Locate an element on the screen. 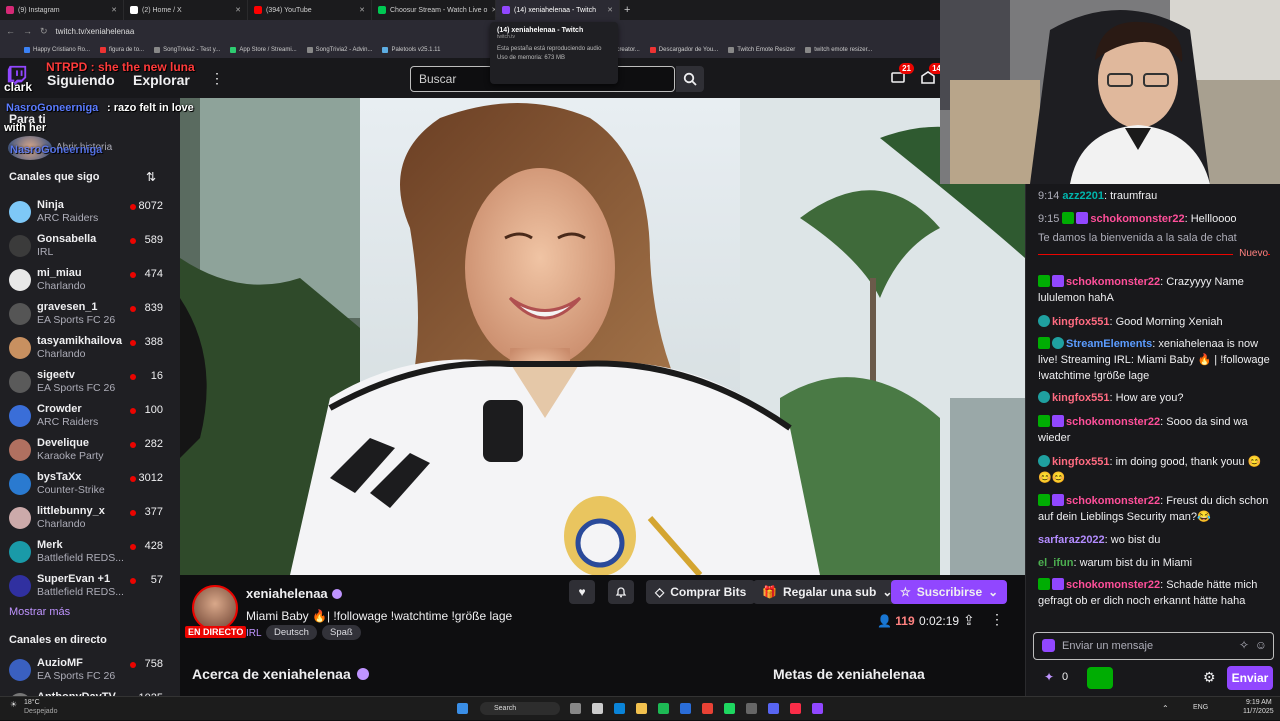 The width and height of the screenshot is (1280, 721). reload-icon: ↻ is located at coordinates (44, 31).